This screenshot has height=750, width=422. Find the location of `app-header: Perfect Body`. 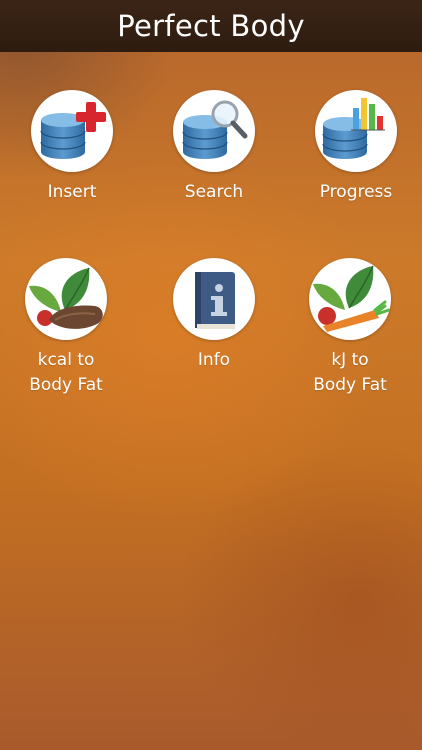

app-header: Perfect Body is located at coordinates (211, 26).